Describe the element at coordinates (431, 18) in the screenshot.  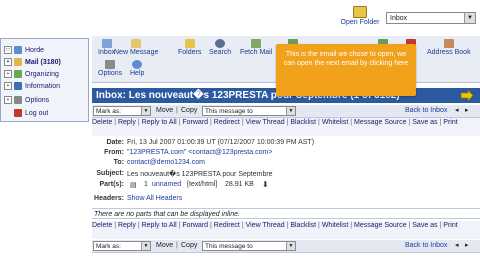
I see `folder-select: Inbox ▼` at that location.